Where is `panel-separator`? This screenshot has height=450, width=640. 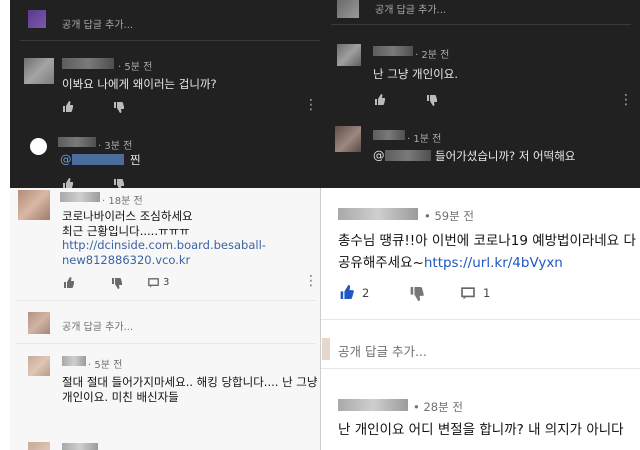
panel-separator is located at coordinates (320, 319).